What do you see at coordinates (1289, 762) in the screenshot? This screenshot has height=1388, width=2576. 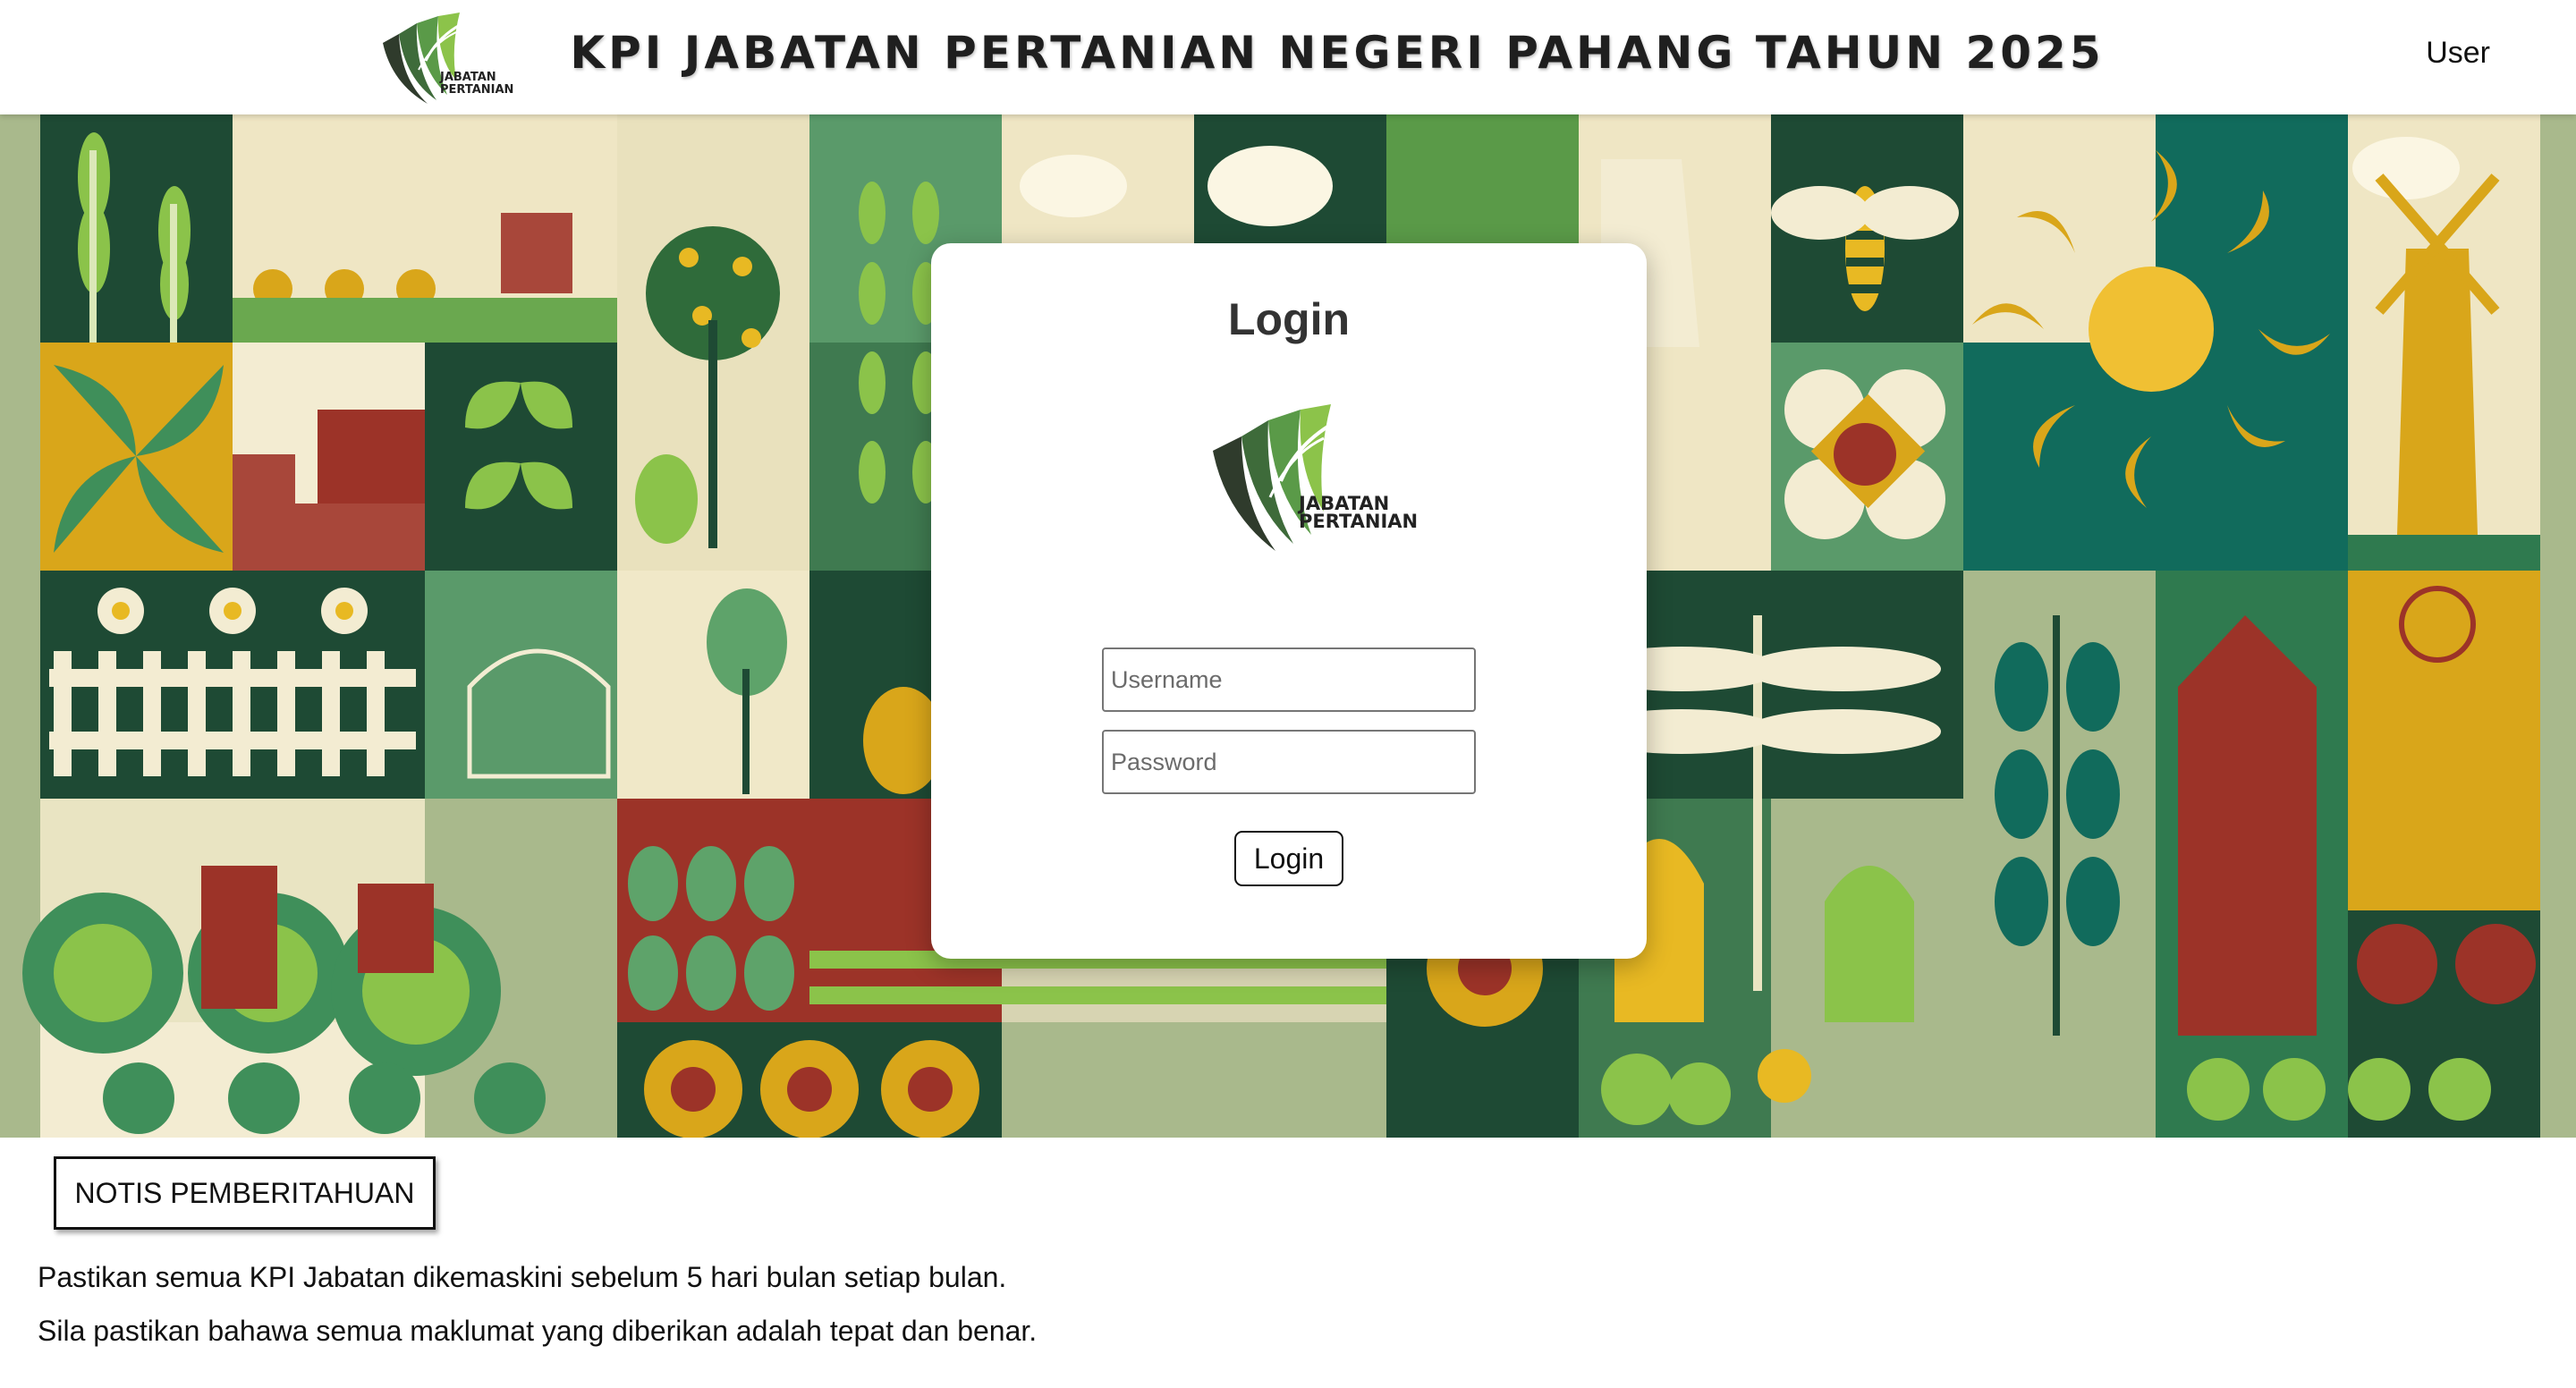 I see `password-input` at bounding box center [1289, 762].